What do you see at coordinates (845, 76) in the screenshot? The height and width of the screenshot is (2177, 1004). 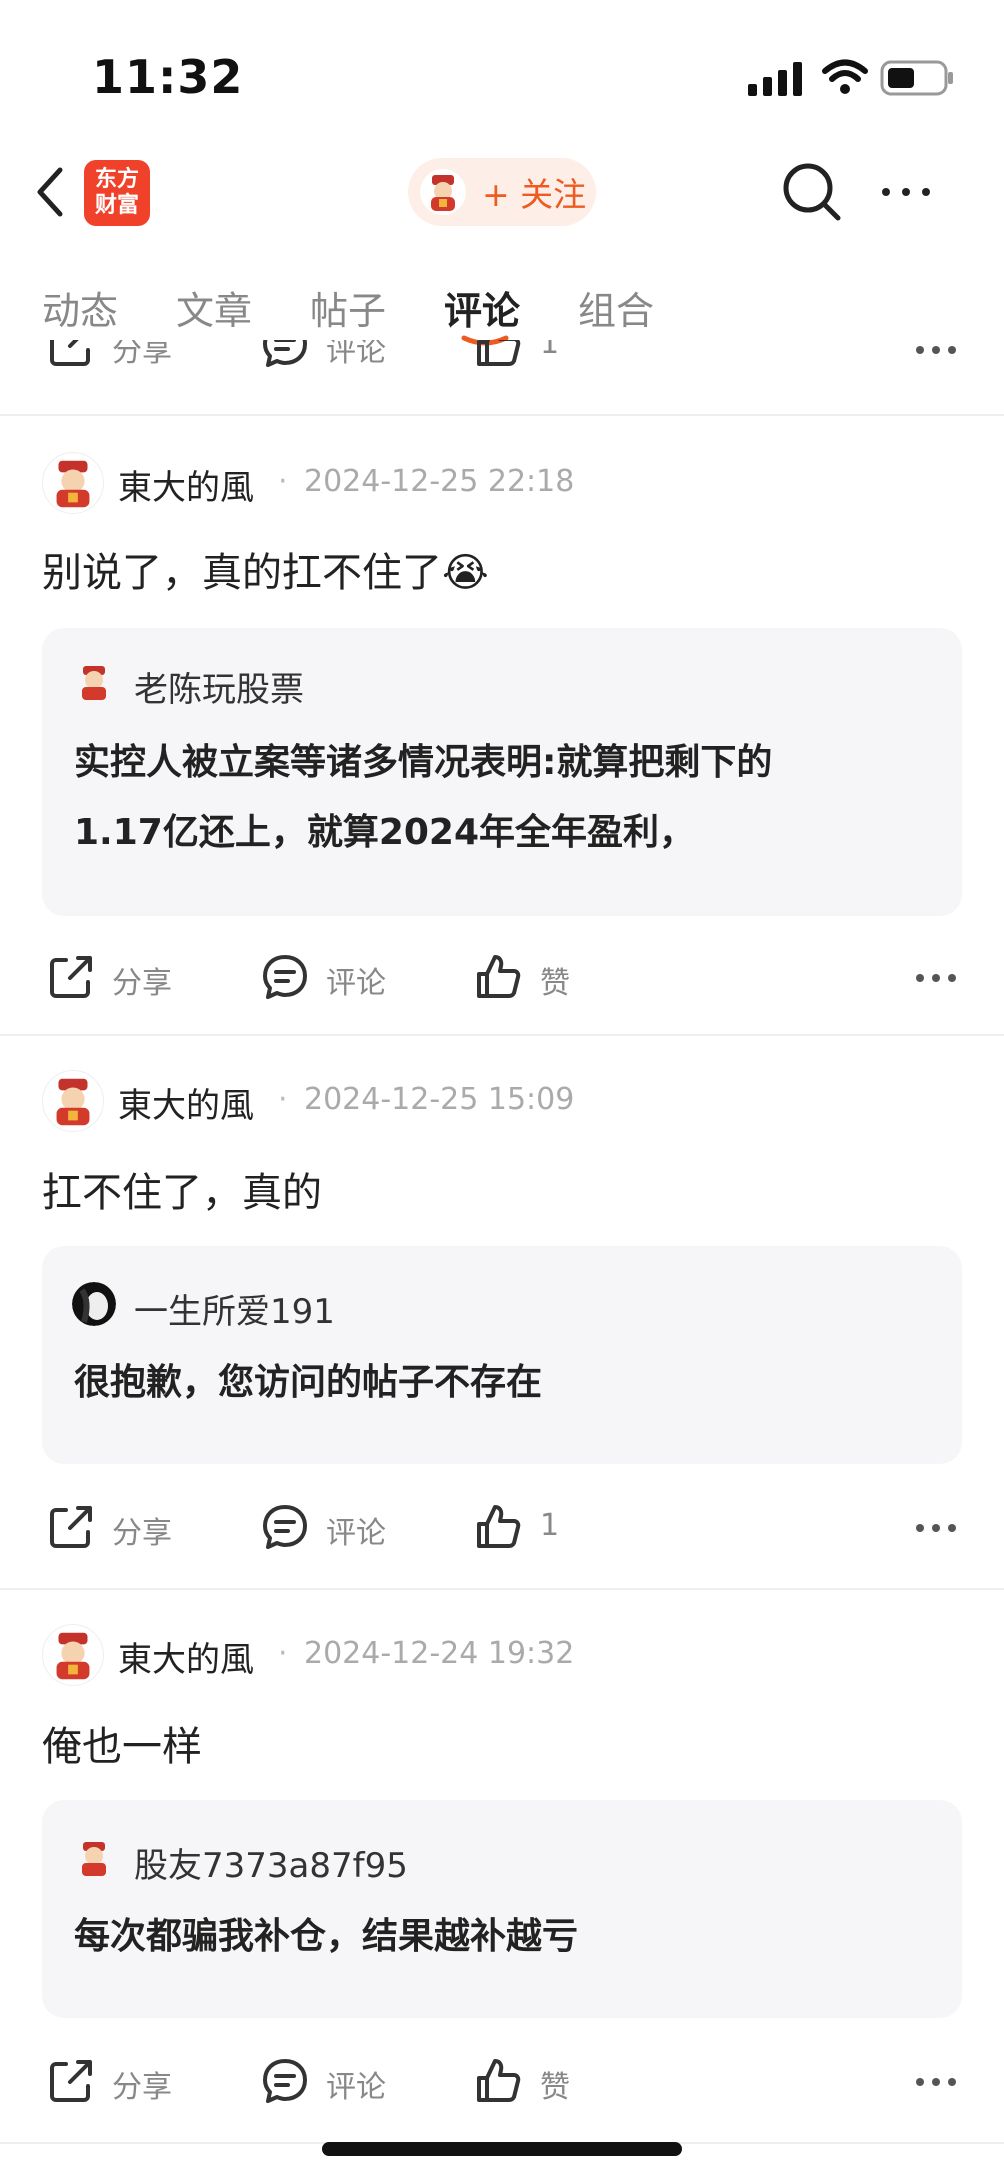 I see `wifi-icon` at bounding box center [845, 76].